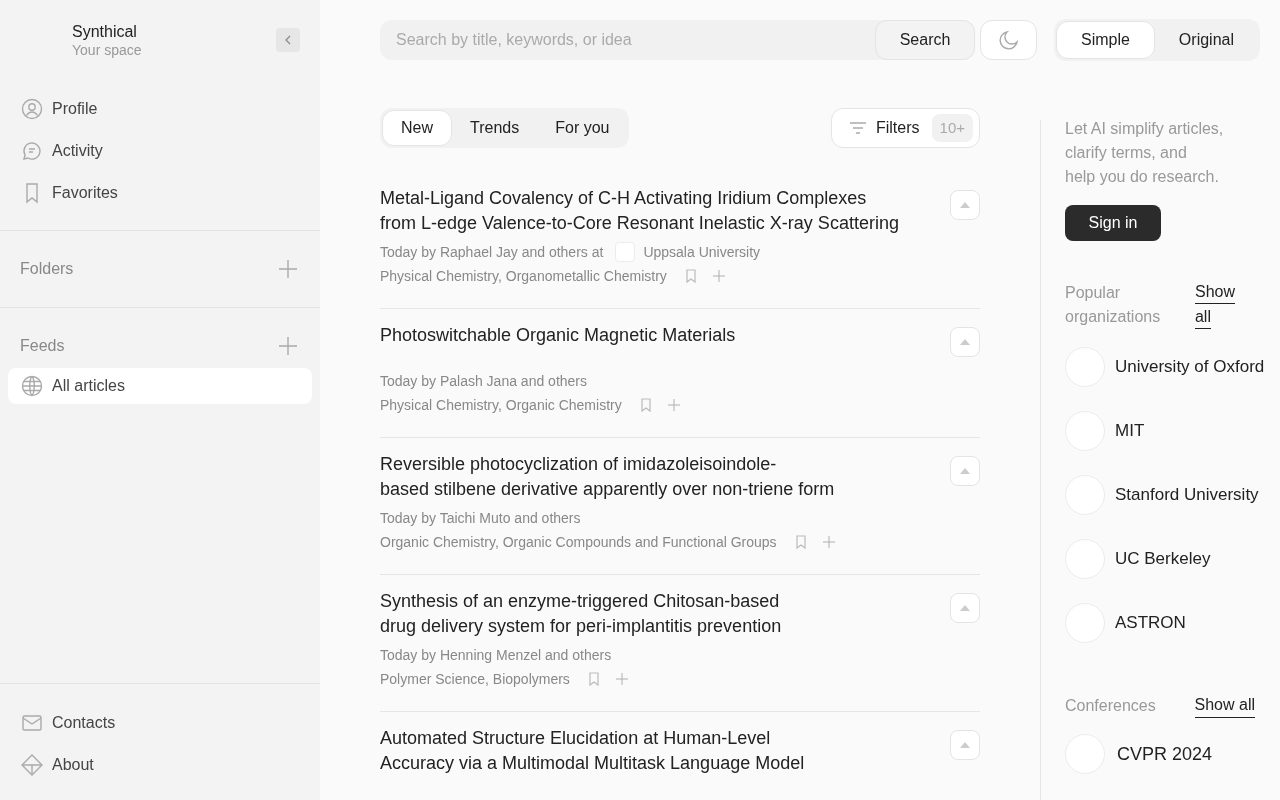 Image resolution: width=1280 pixels, height=800 pixels. I want to click on filters-button: Filters 10+, so click(905, 128).